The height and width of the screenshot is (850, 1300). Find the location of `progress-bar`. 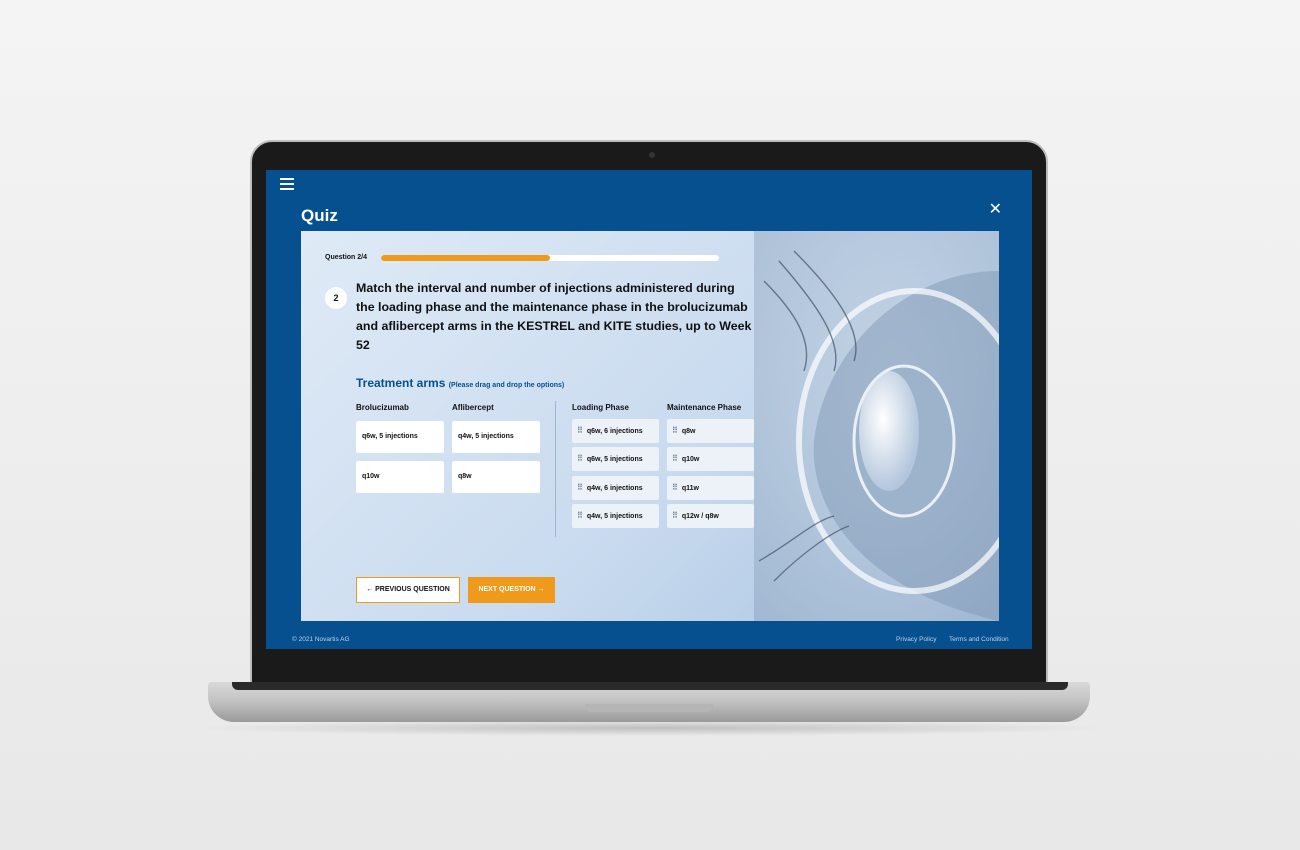

progress-bar is located at coordinates (550, 258).